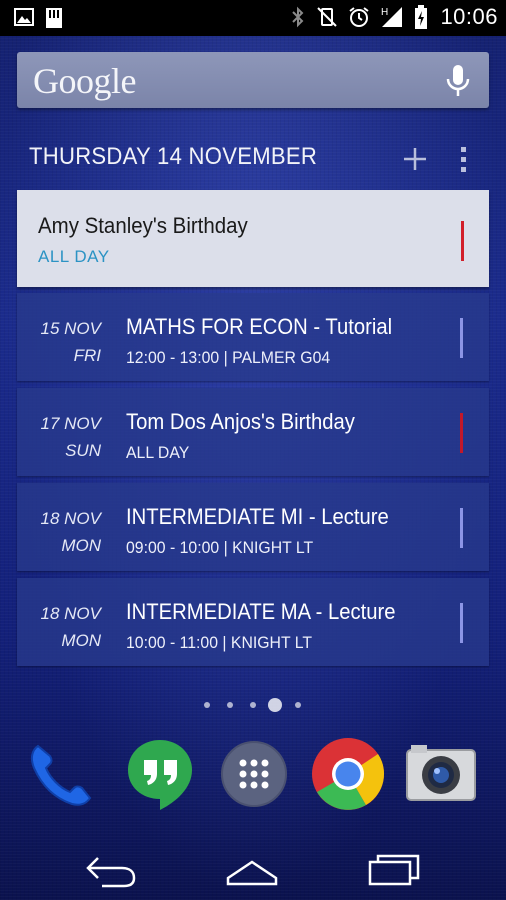 Image resolution: width=506 pixels, height=900 pixels. Describe the element at coordinates (173, 157) in the screenshot. I see `widget-date-header: THURSDAY 14 NOVEMBER` at that location.